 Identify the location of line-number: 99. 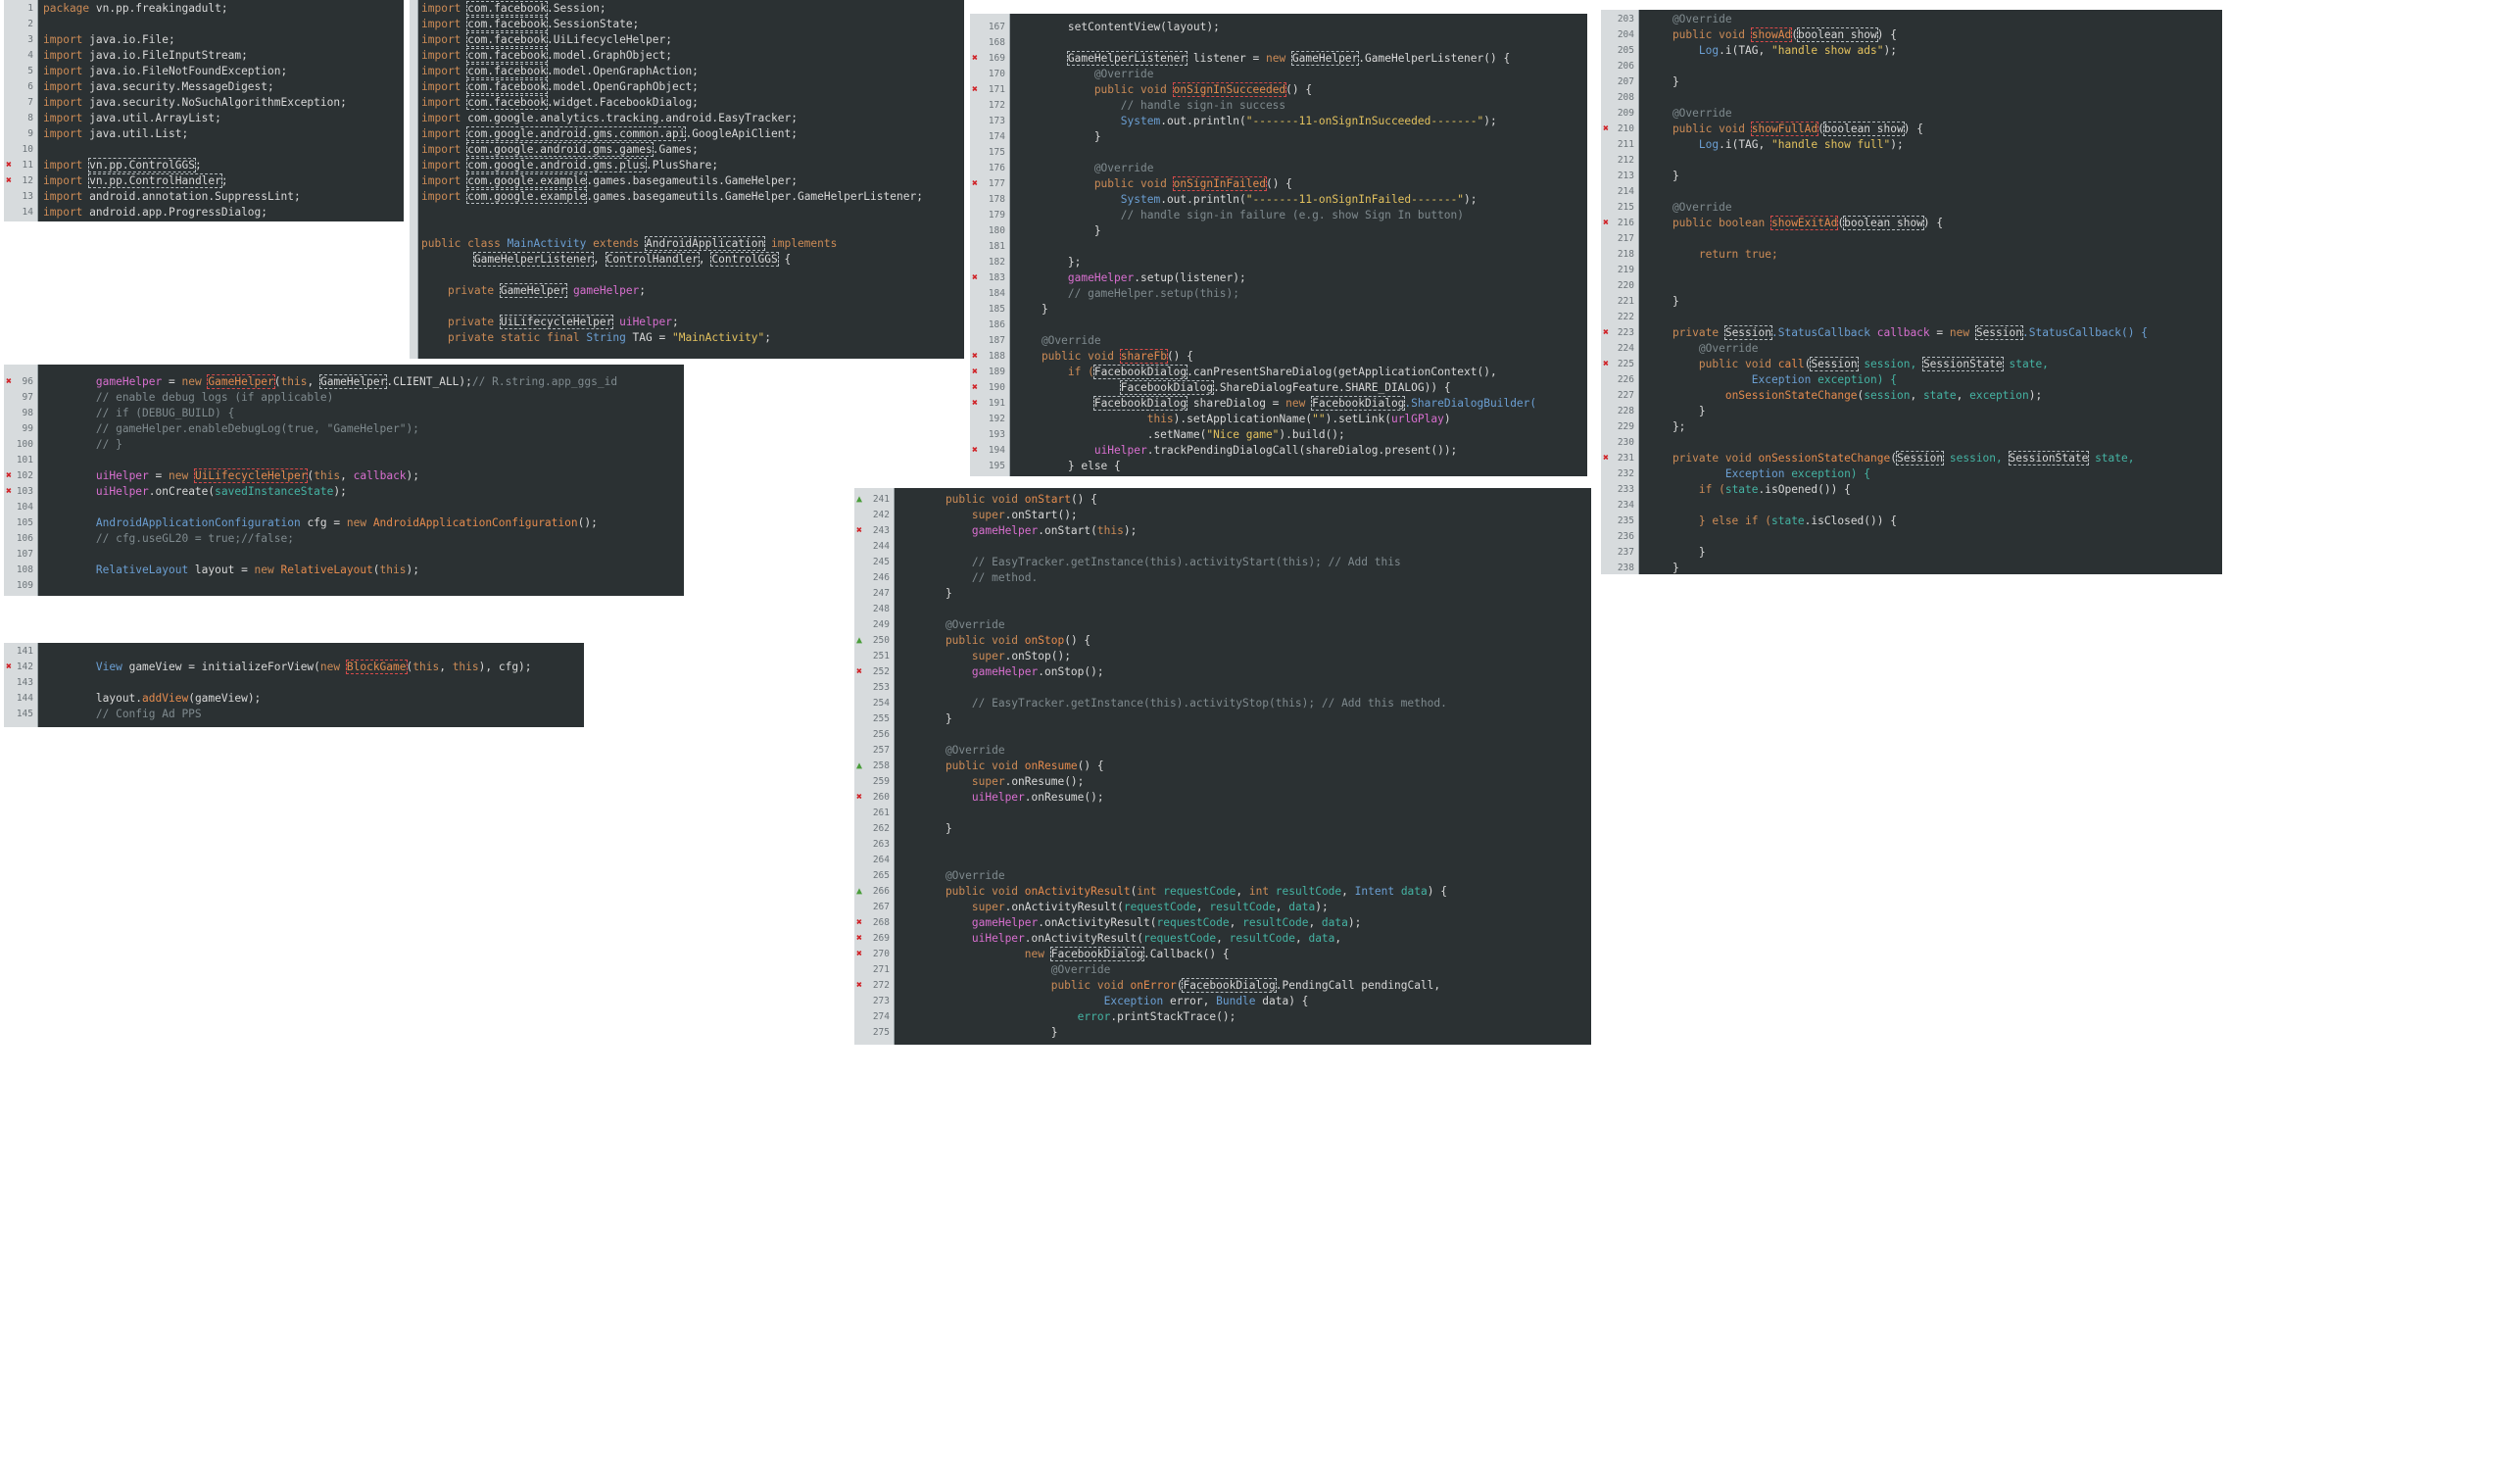
(27, 428).